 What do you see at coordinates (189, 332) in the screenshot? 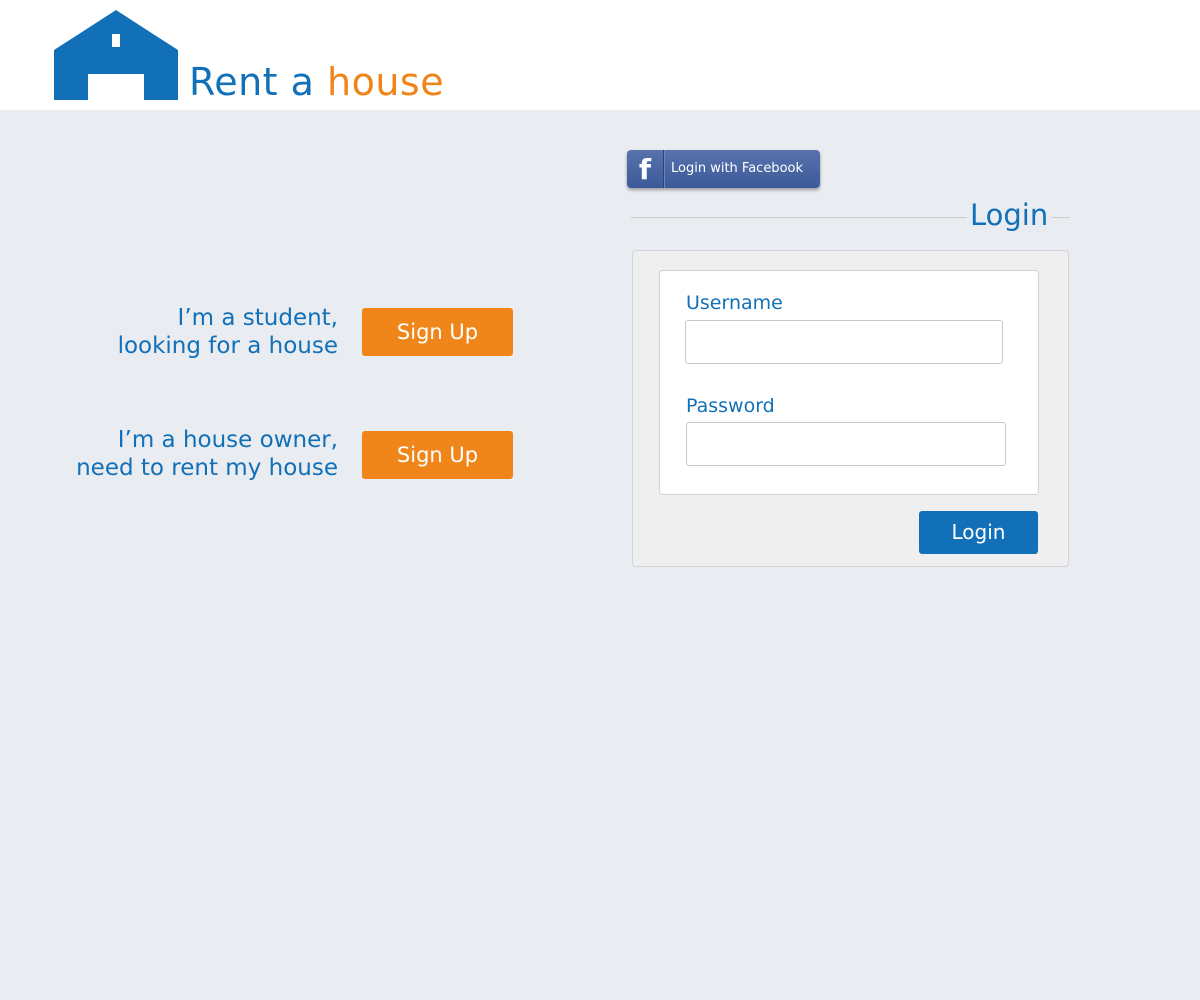
I see `student-signup-text: I’m a student, looking for a house` at bounding box center [189, 332].